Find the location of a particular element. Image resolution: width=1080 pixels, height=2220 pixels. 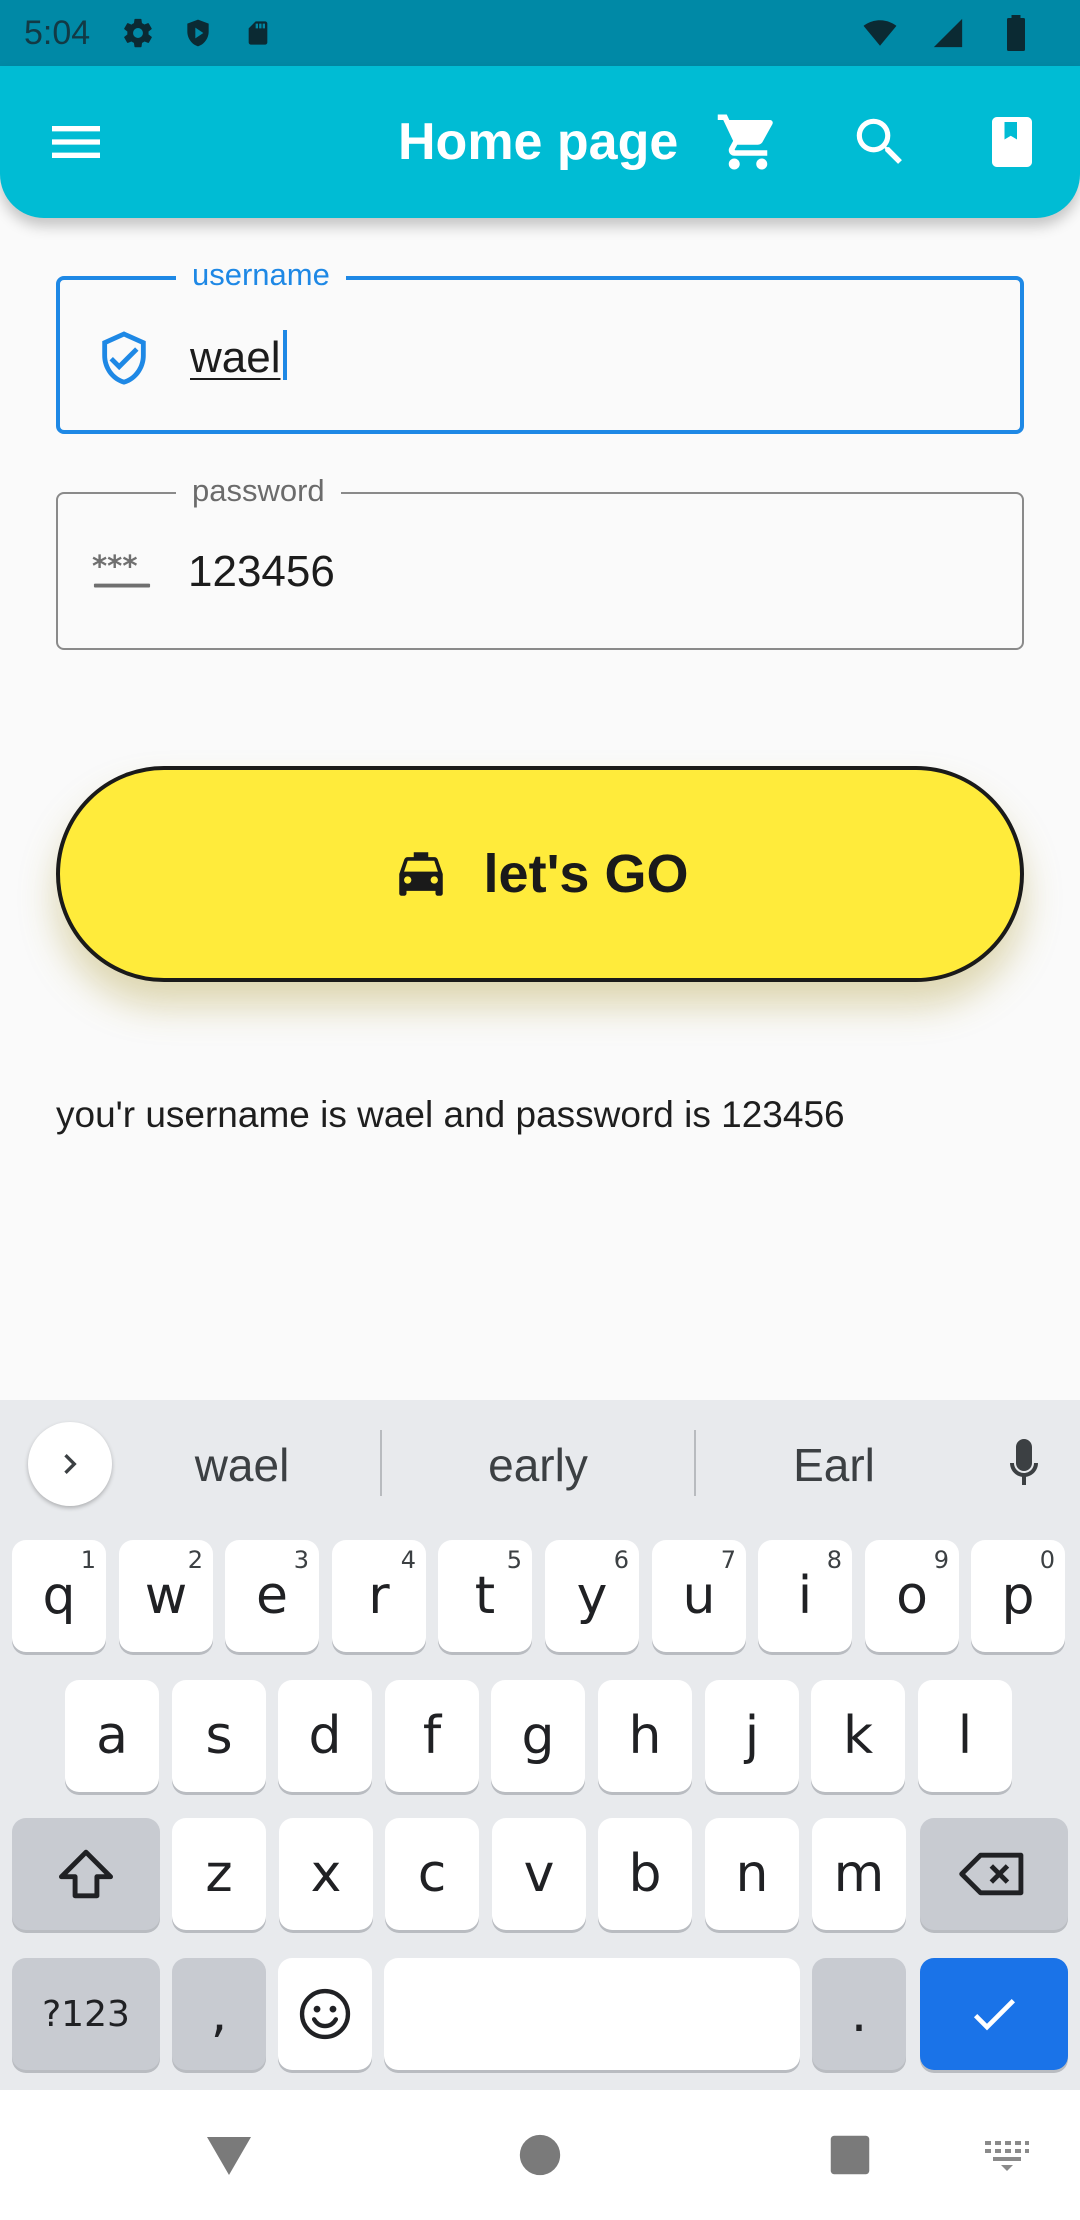

key-w: w2 is located at coordinates (166, 1596).